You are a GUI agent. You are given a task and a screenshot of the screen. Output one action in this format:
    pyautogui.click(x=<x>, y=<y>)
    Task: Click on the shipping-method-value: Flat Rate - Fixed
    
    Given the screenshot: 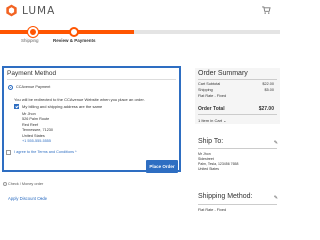 What is the action you would take?
    pyautogui.click(x=212, y=210)
    